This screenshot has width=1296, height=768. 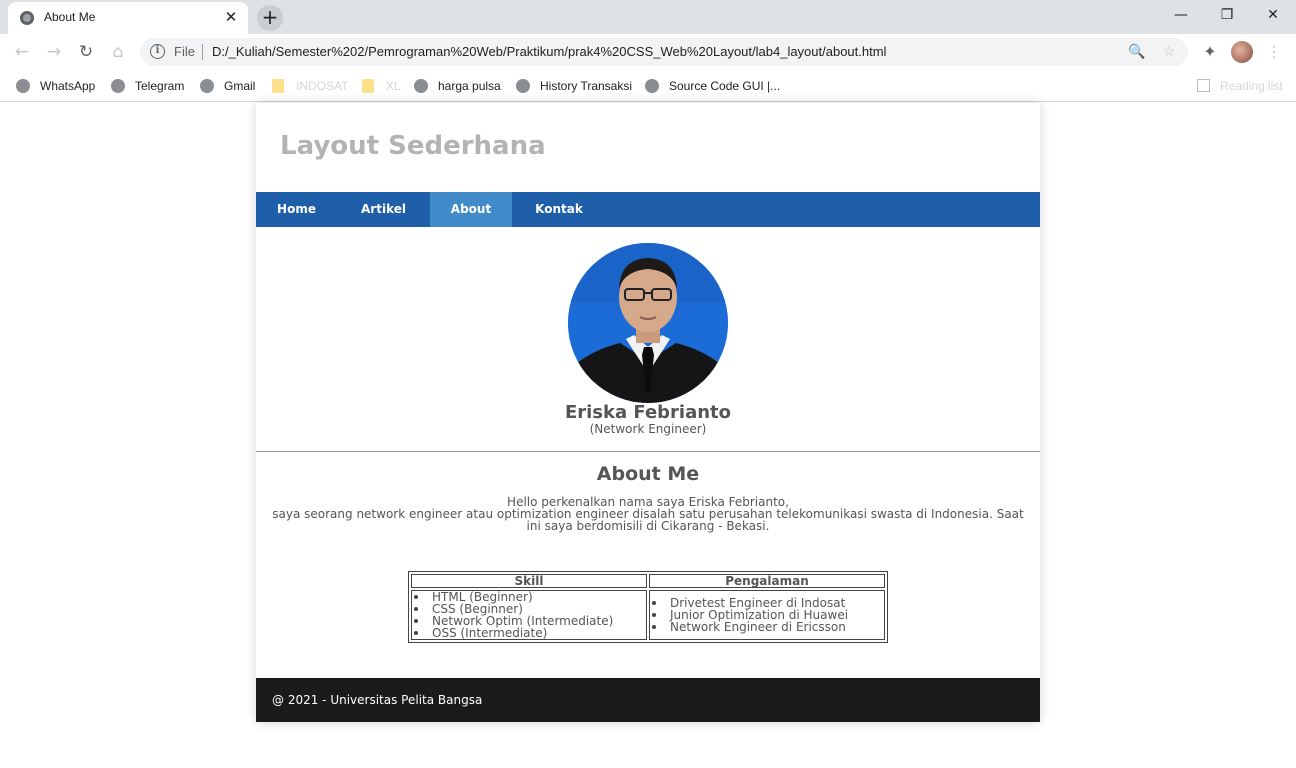 I want to click on table-header-row: Skill Pengalaman, so click(x=648, y=581).